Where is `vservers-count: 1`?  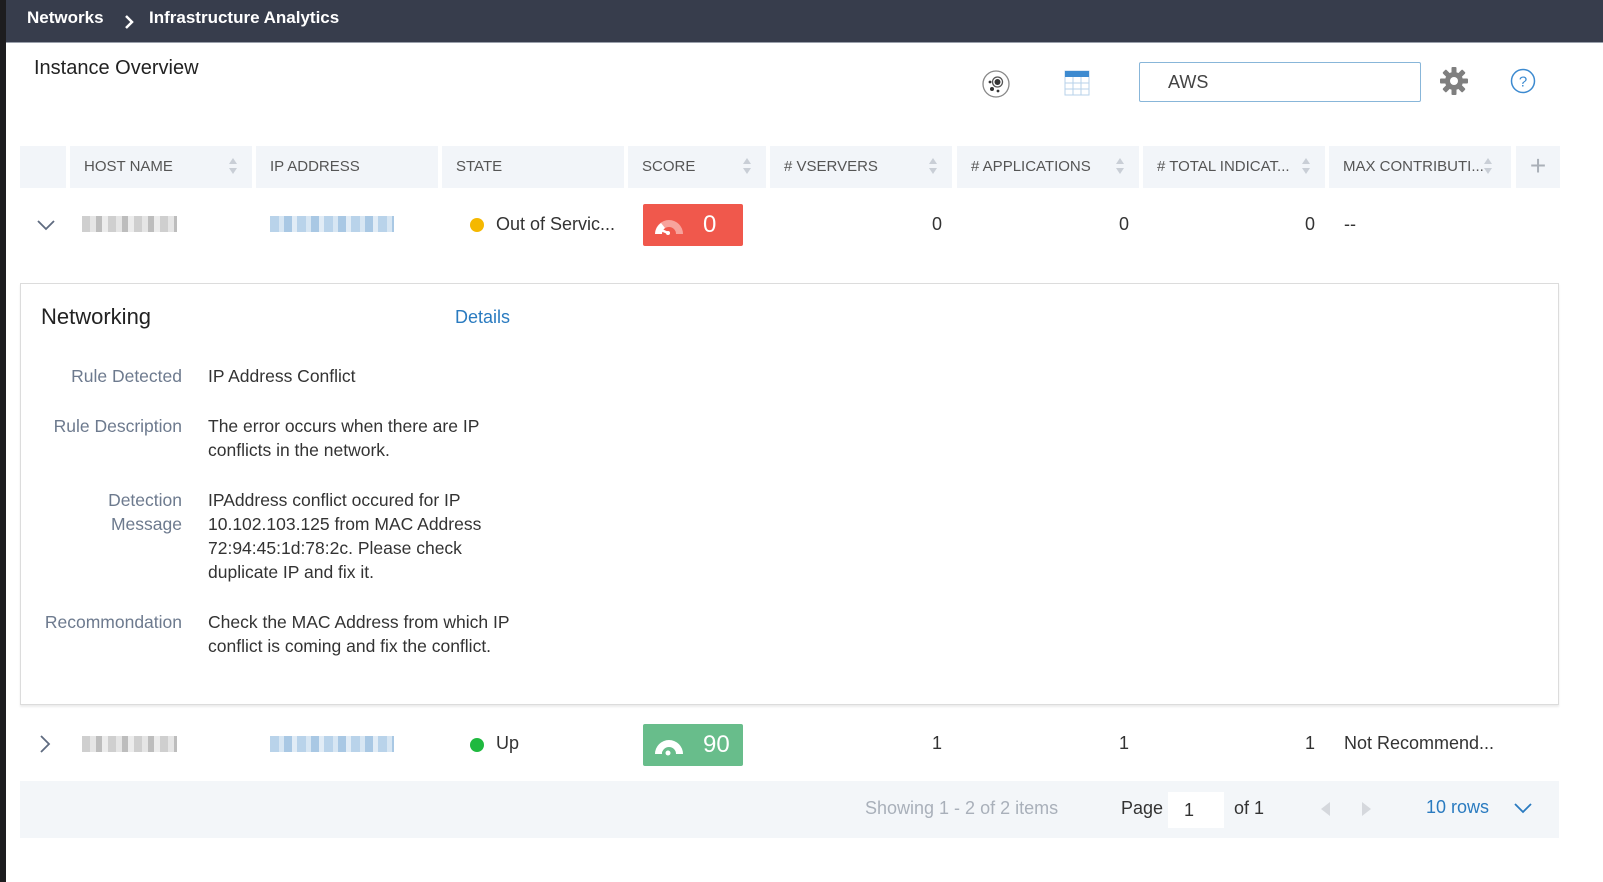 vservers-count: 1 is located at coordinates (937, 743).